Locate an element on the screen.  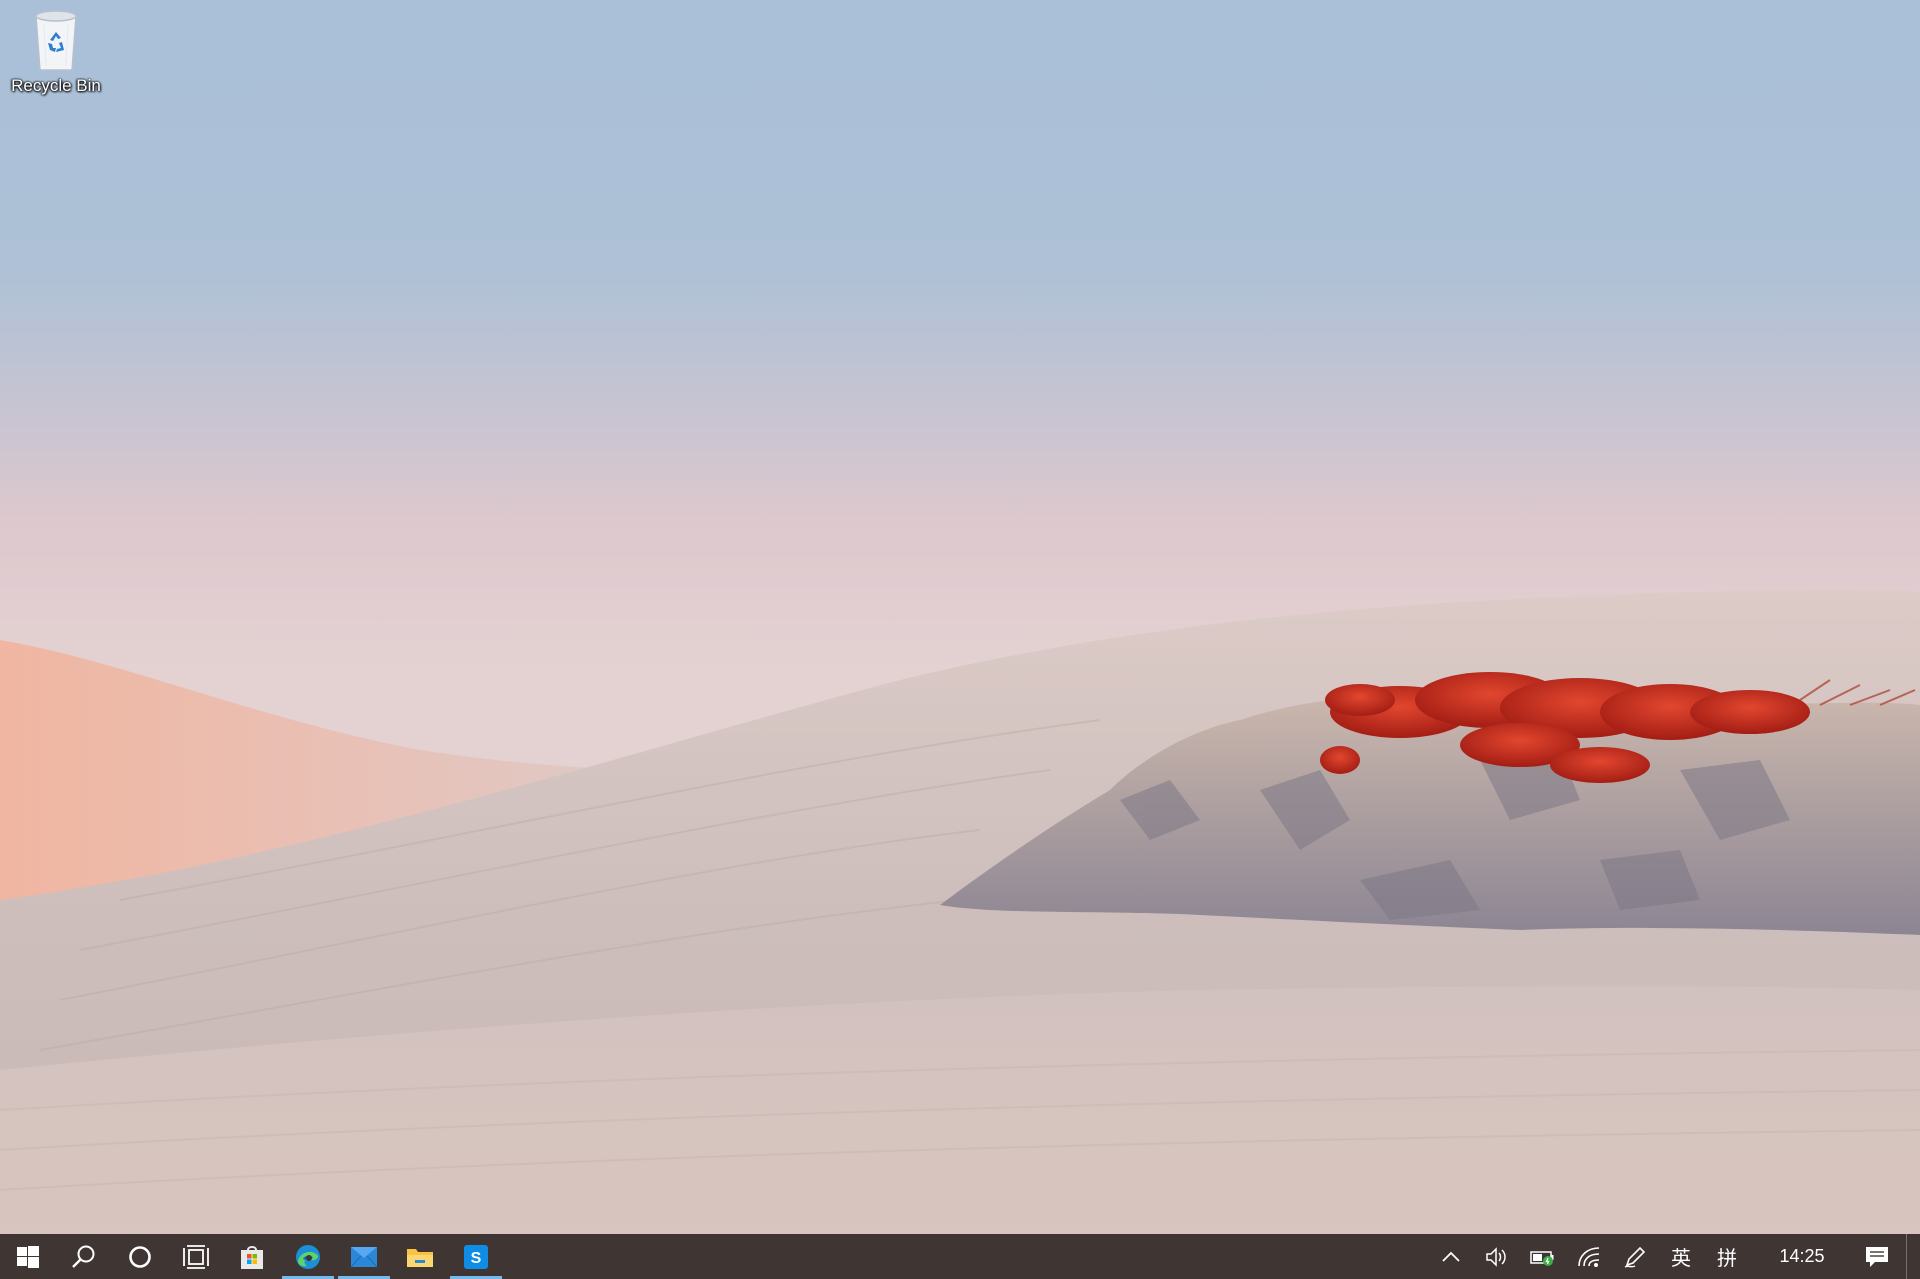
search-button is located at coordinates (84, 1256).